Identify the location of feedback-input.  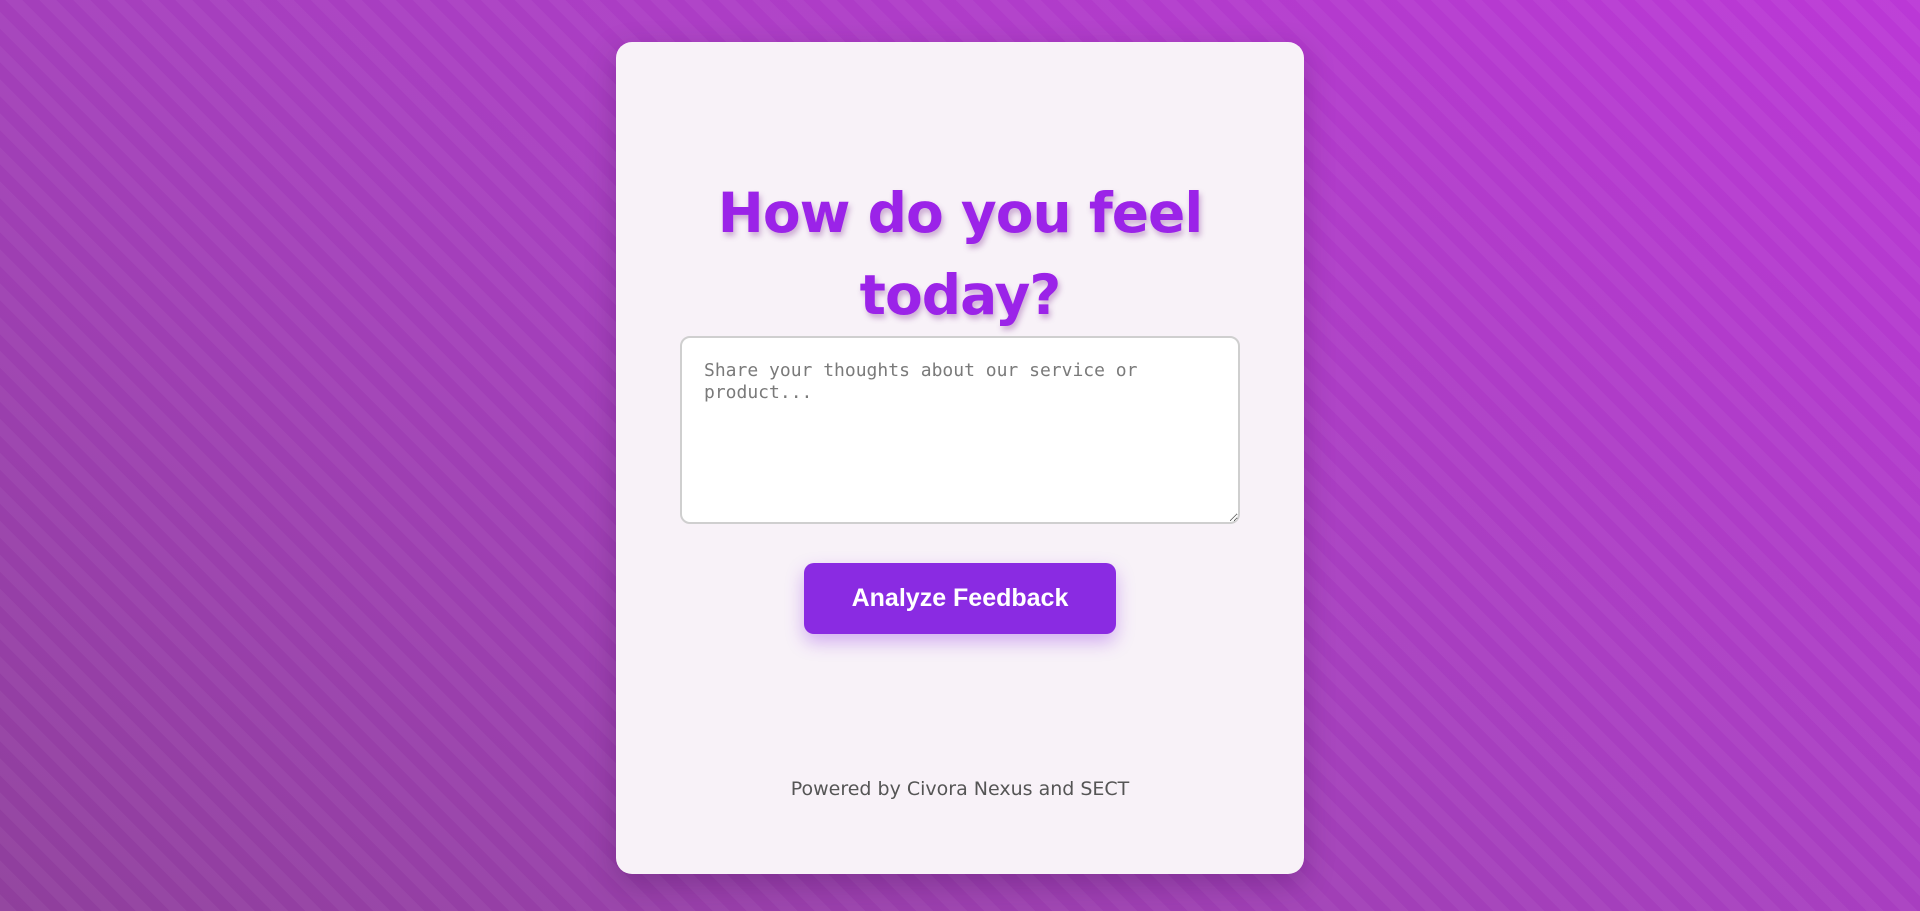
(960, 430).